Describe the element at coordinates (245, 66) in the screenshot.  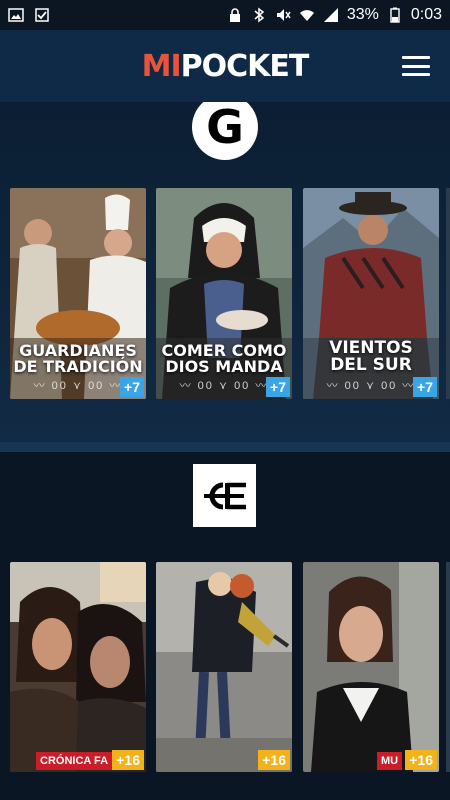
I see `logo-pocket: POCKET` at that location.